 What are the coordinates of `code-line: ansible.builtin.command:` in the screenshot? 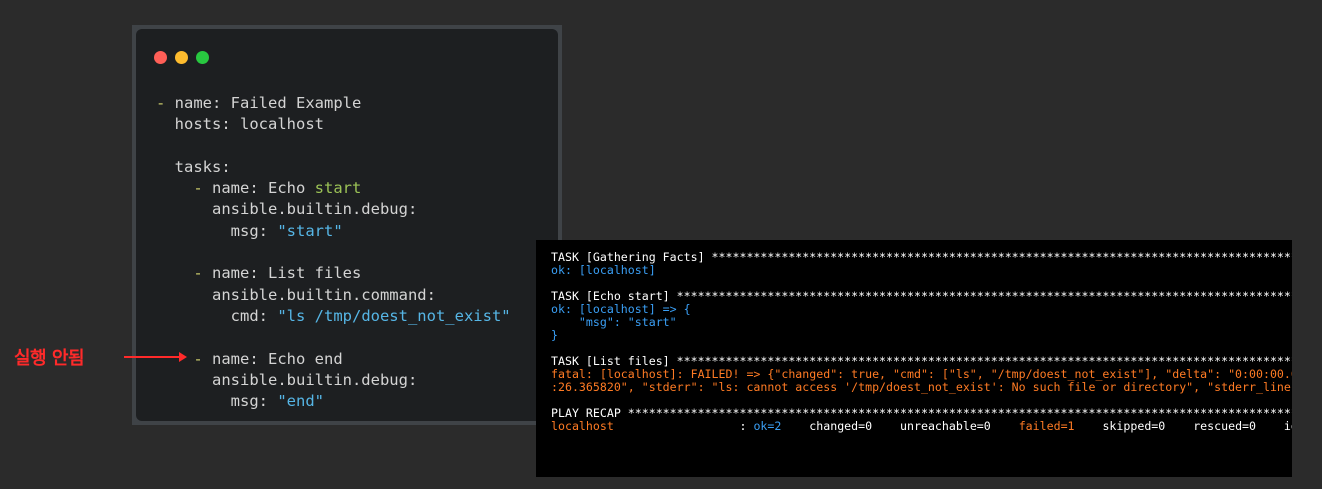 It's located at (354, 295).